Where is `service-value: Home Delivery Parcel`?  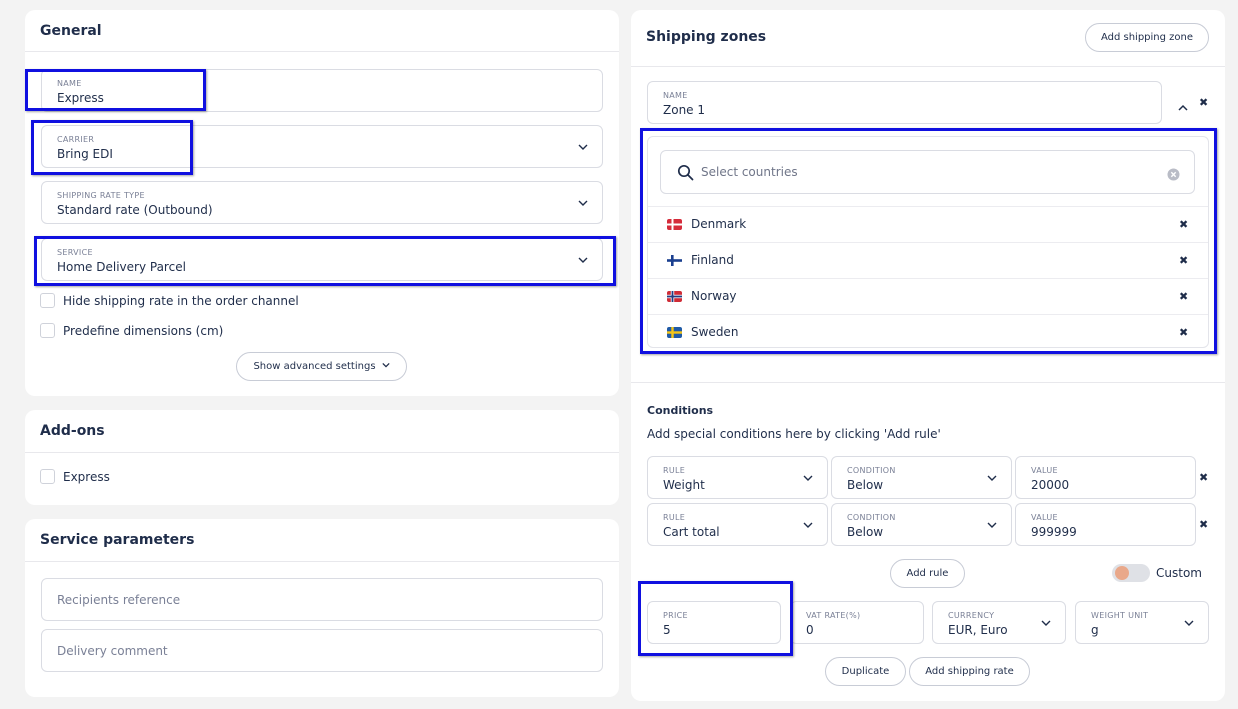 service-value: Home Delivery Parcel is located at coordinates (121, 267).